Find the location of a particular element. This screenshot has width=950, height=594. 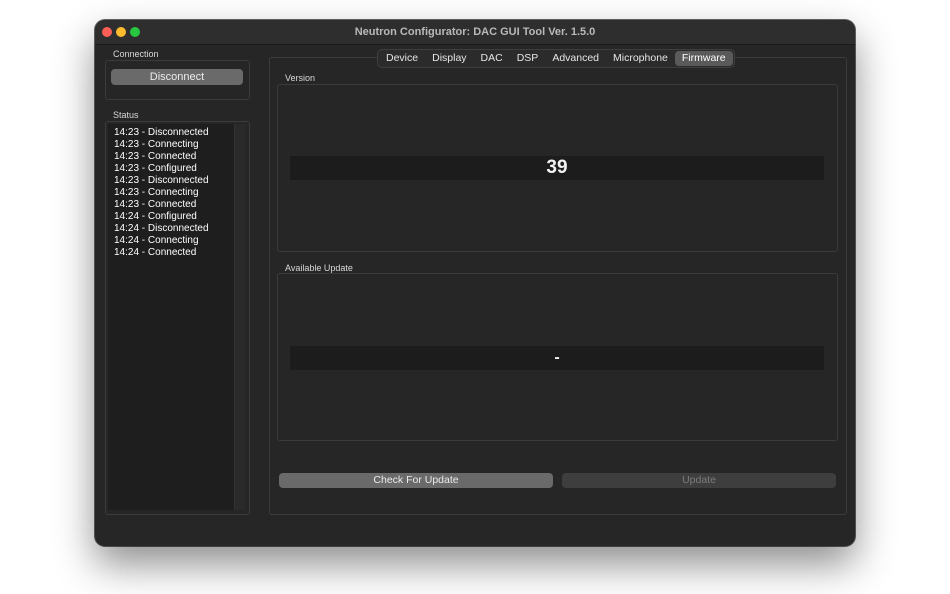

status-label: Status is located at coordinates (126, 115).